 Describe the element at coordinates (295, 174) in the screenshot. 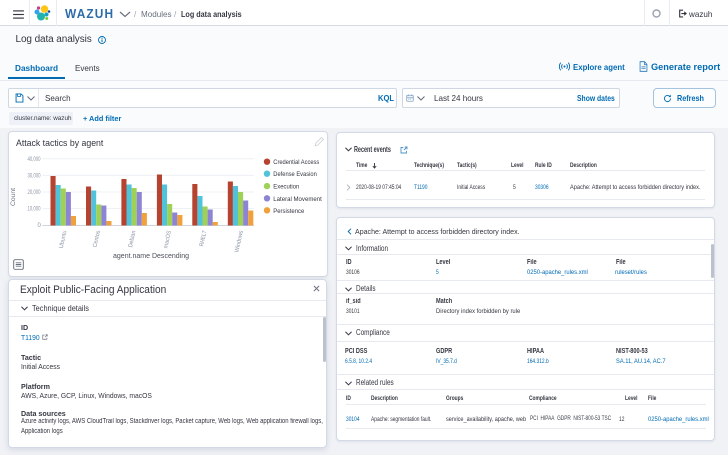

I see `svg-text: Defense Evasion` at that location.